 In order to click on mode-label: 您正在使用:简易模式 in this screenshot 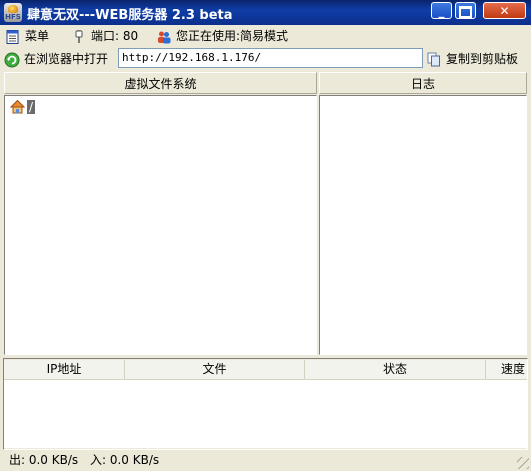, I will do `click(232, 36)`.